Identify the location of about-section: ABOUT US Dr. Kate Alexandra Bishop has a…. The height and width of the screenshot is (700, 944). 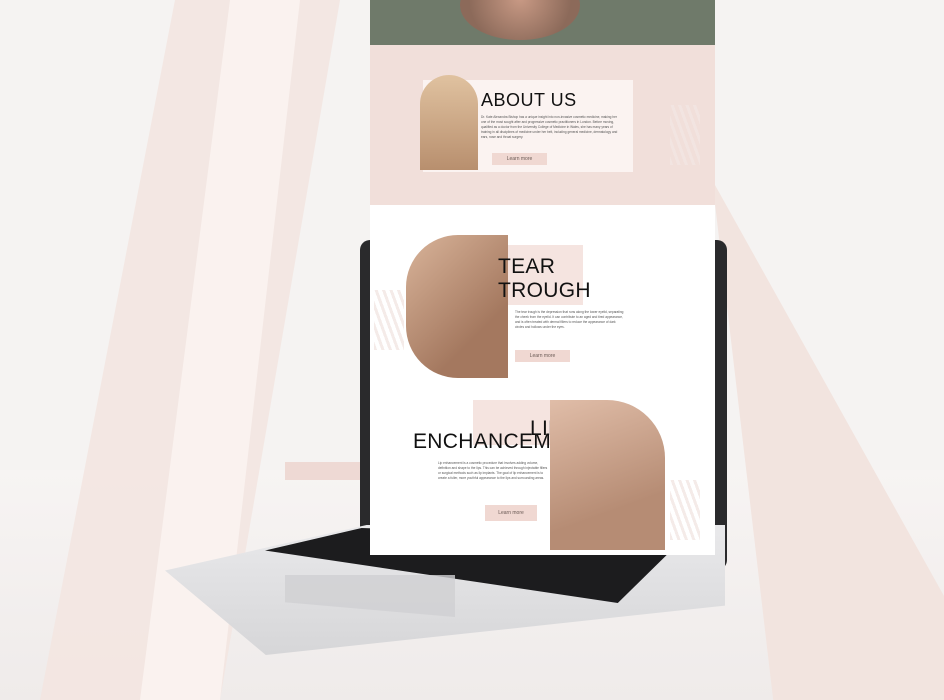
(542, 125).